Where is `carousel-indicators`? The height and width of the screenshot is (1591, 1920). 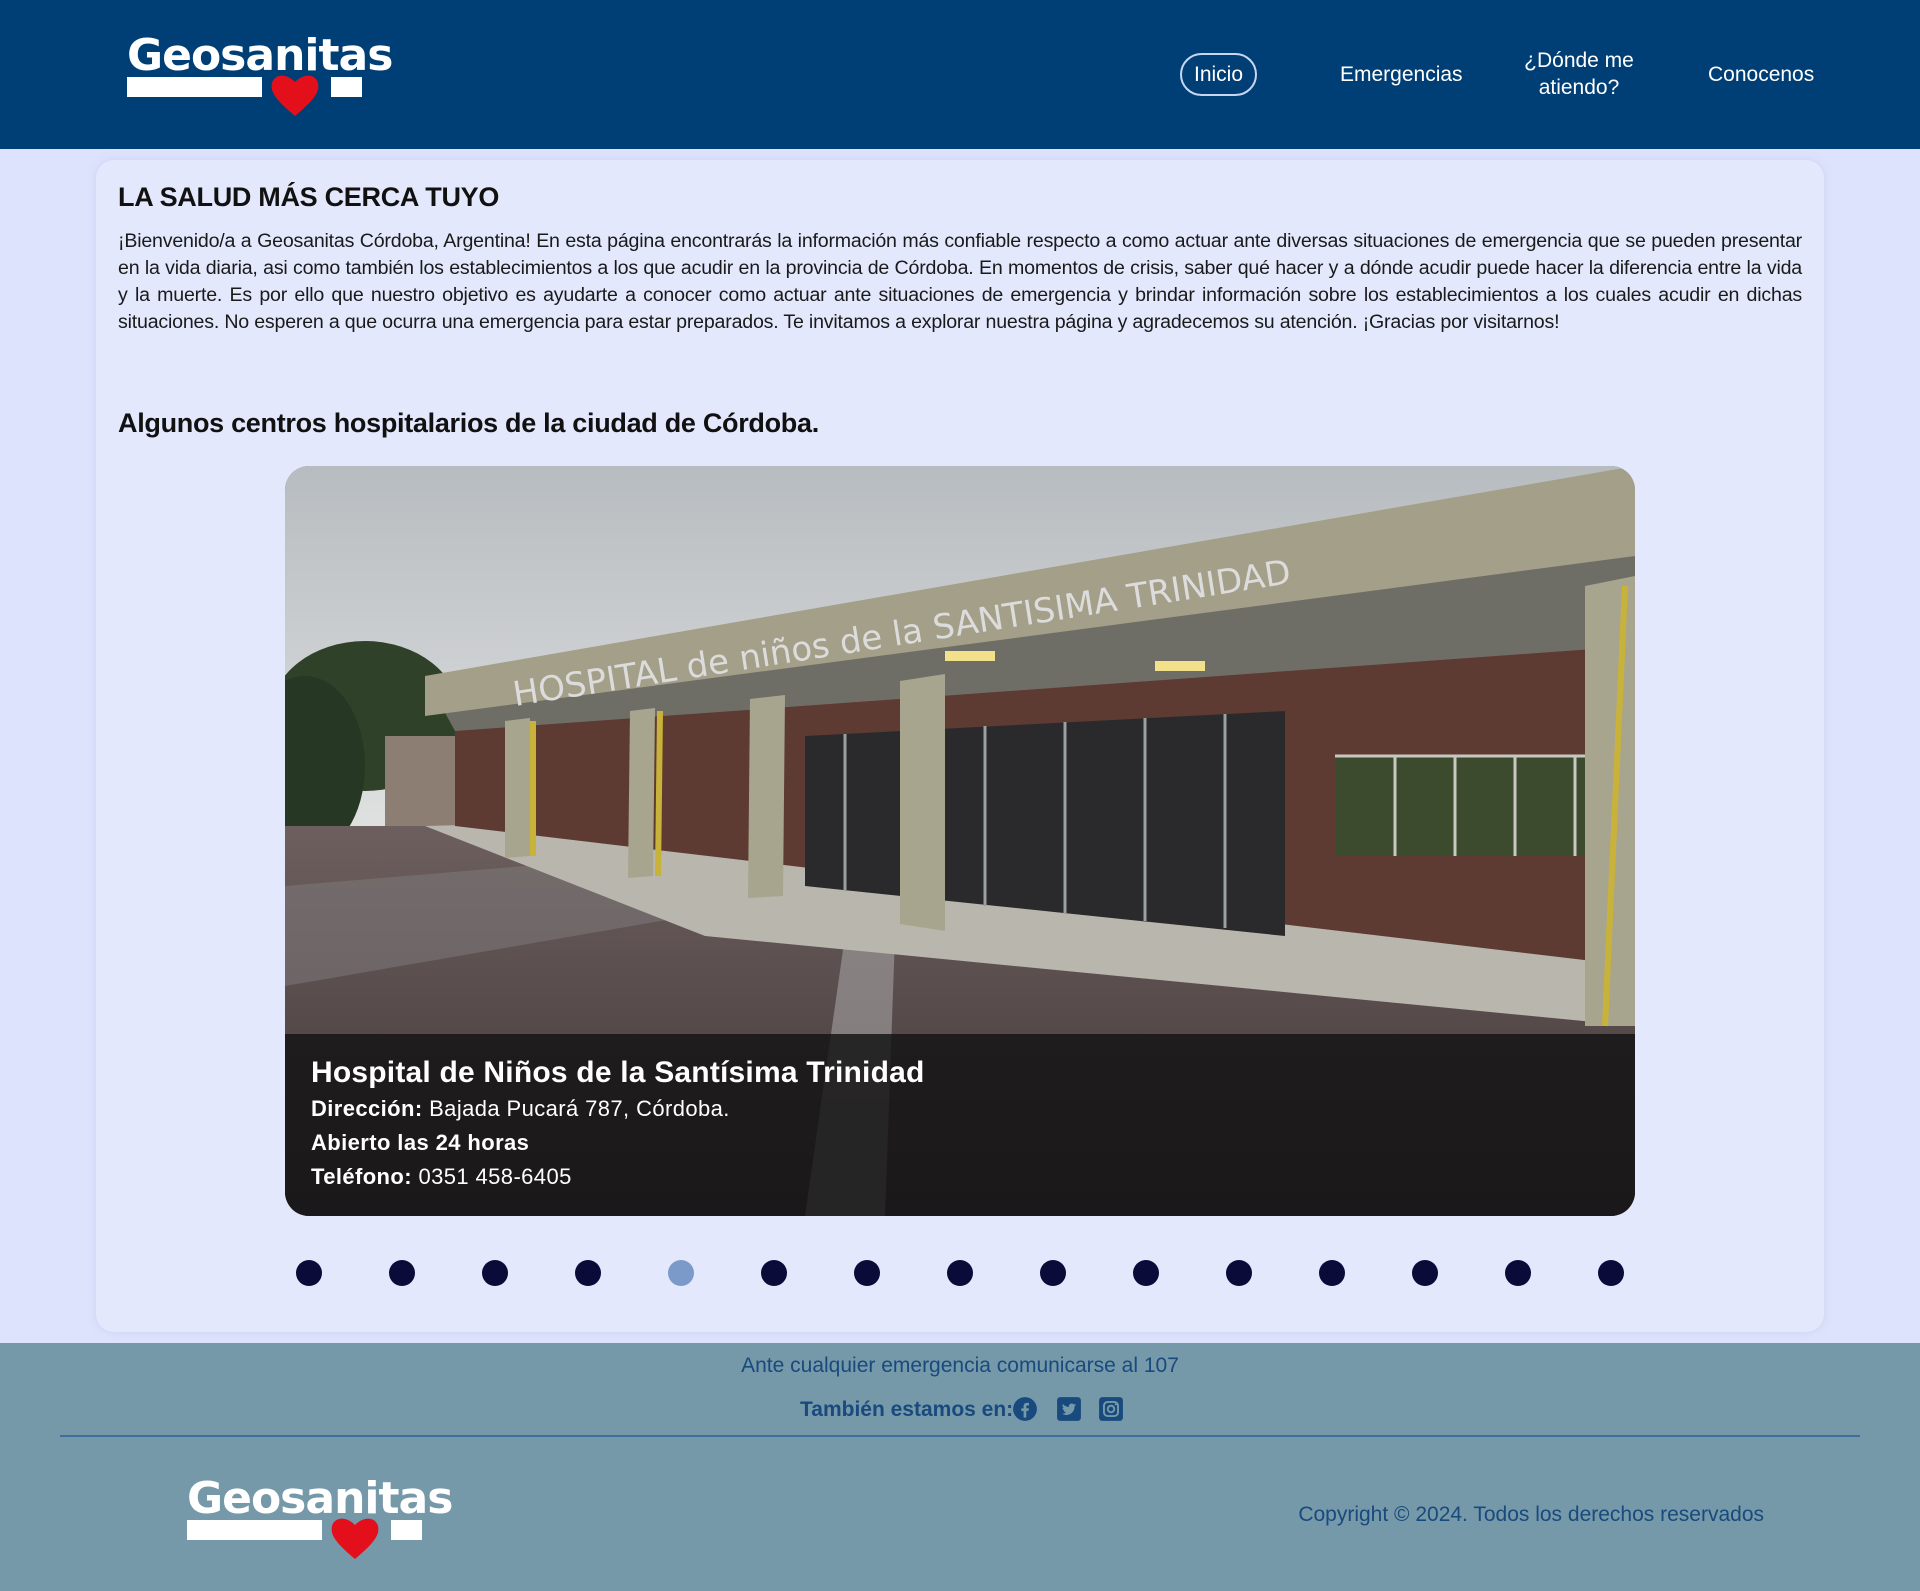 carousel-indicators is located at coordinates (960, 1275).